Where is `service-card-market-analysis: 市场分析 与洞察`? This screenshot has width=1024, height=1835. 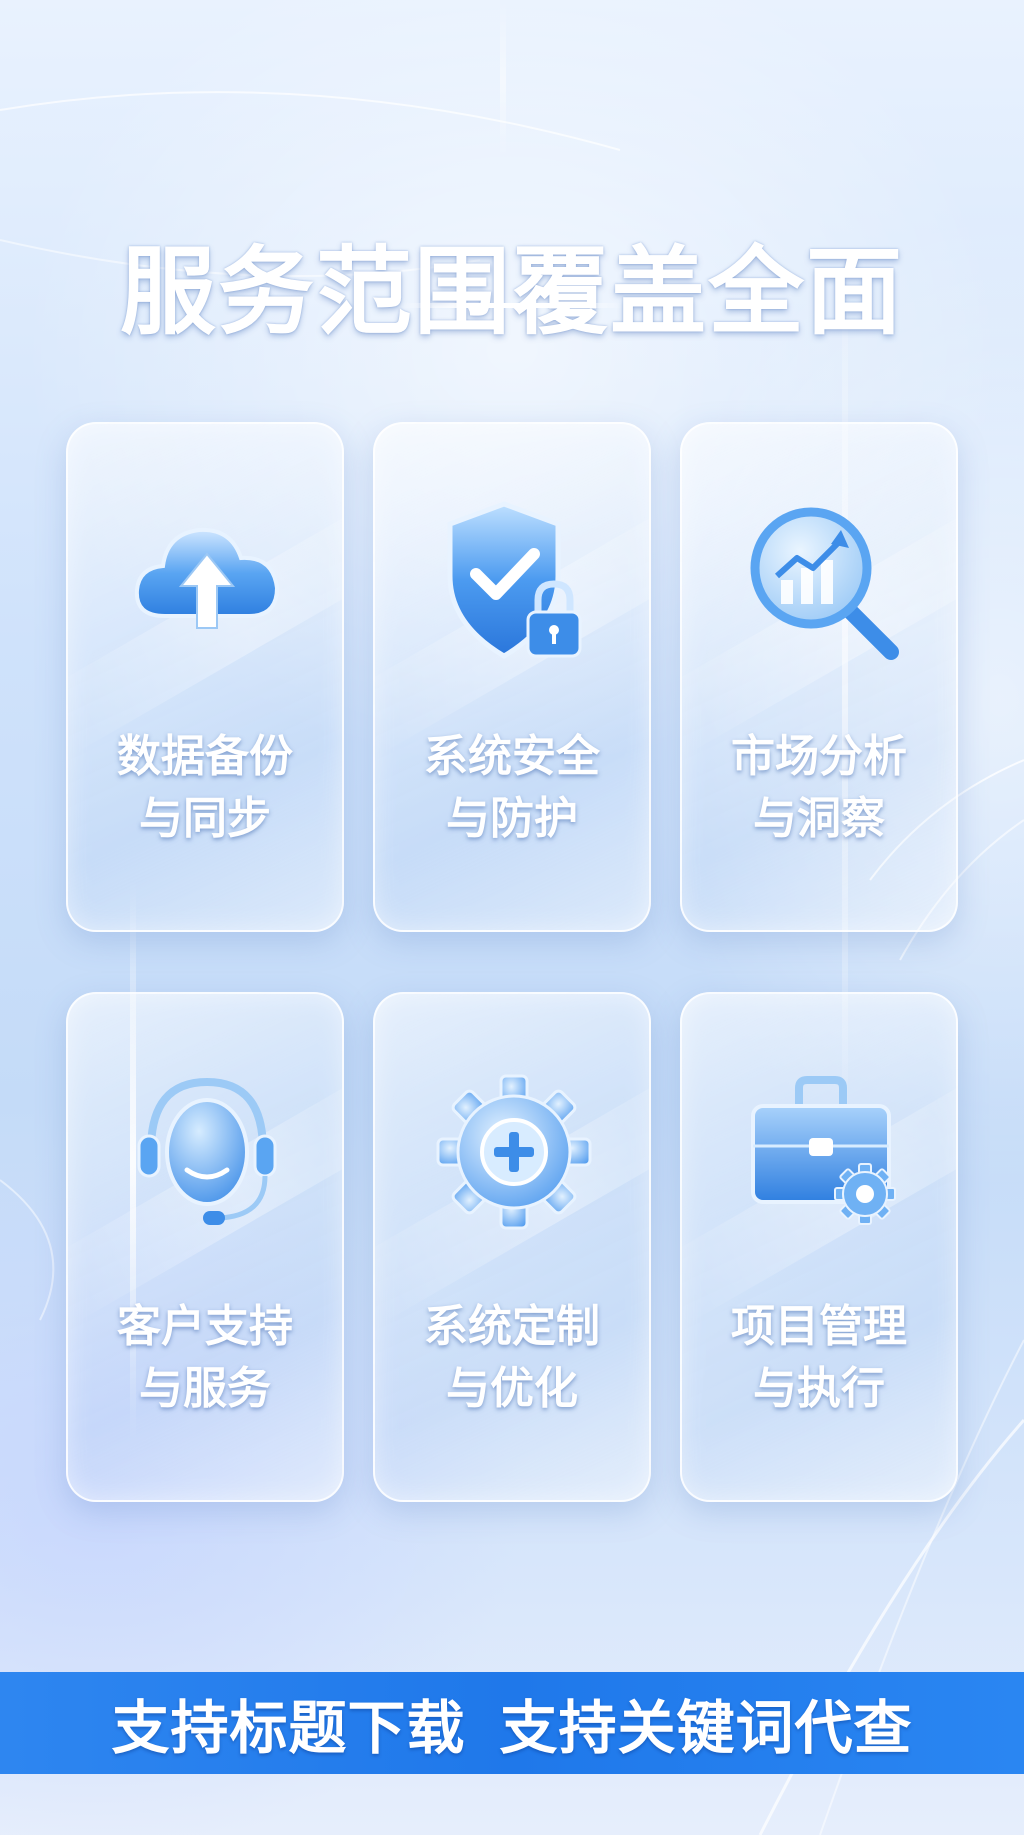 service-card-market-analysis: 市场分析 与洞察 is located at coordinates (819, 677).